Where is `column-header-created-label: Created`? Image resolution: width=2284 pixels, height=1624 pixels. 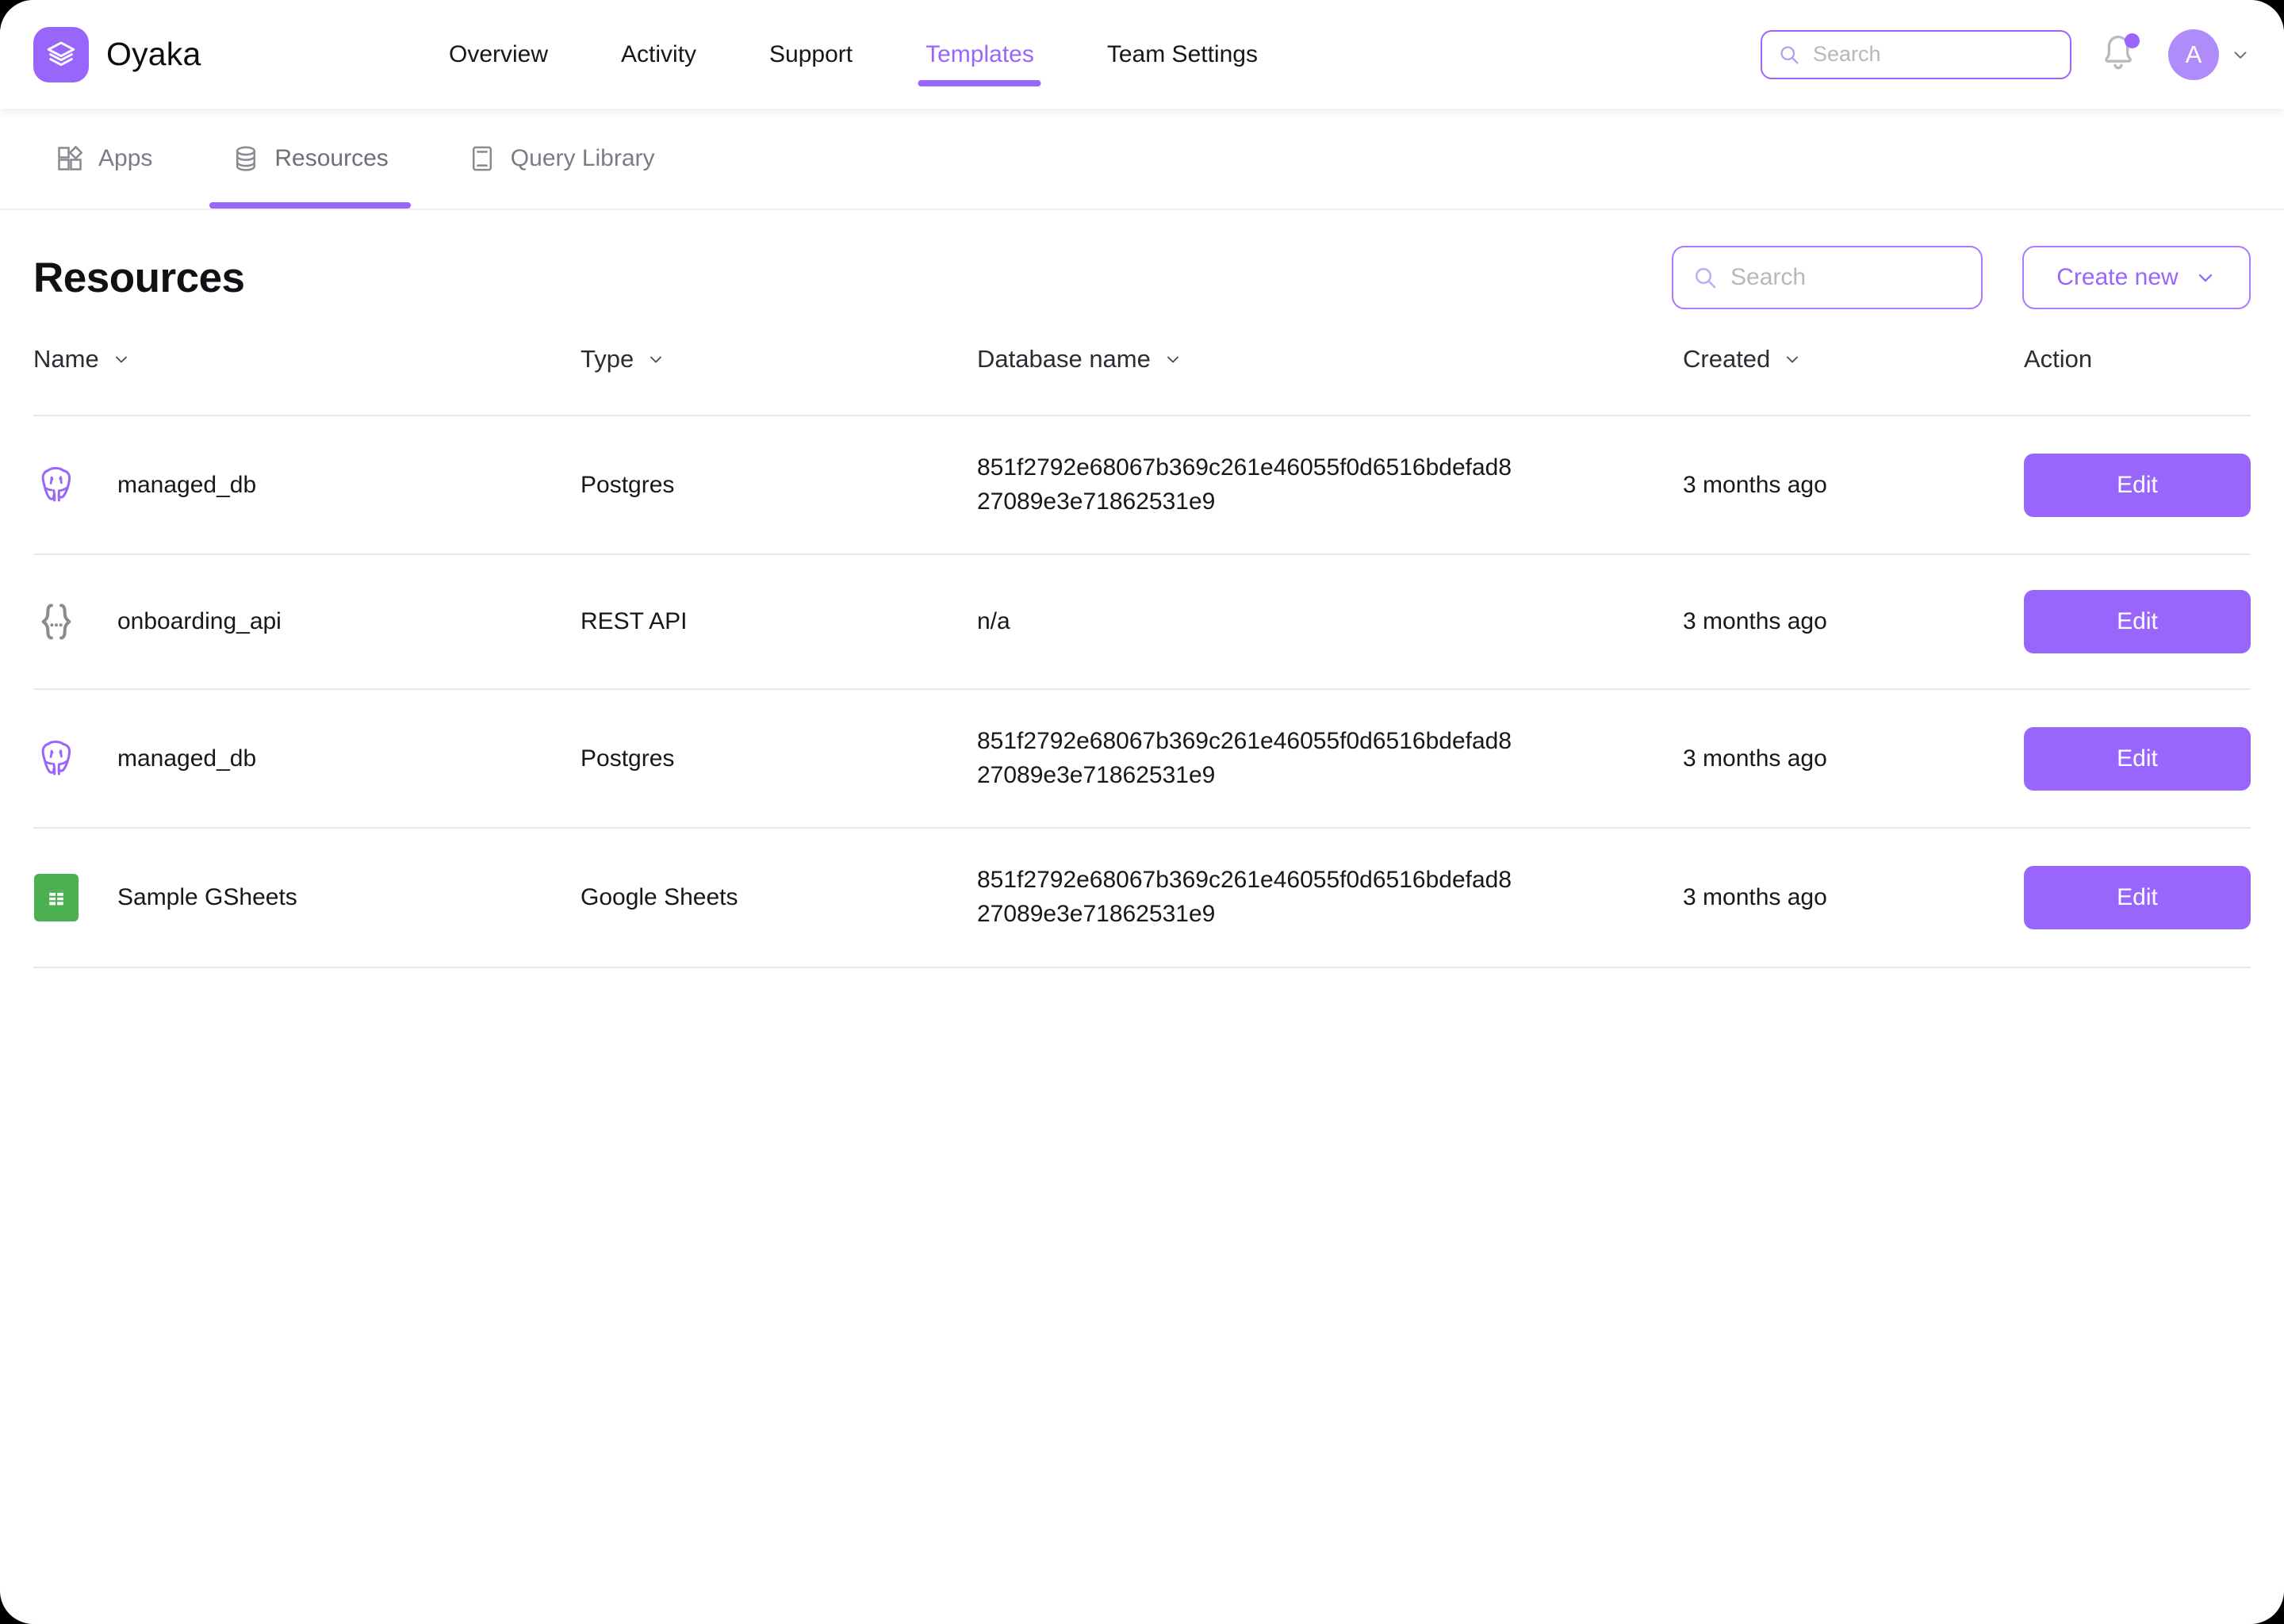
column-header-created-label: Created is located at coordinates (1727, 359).